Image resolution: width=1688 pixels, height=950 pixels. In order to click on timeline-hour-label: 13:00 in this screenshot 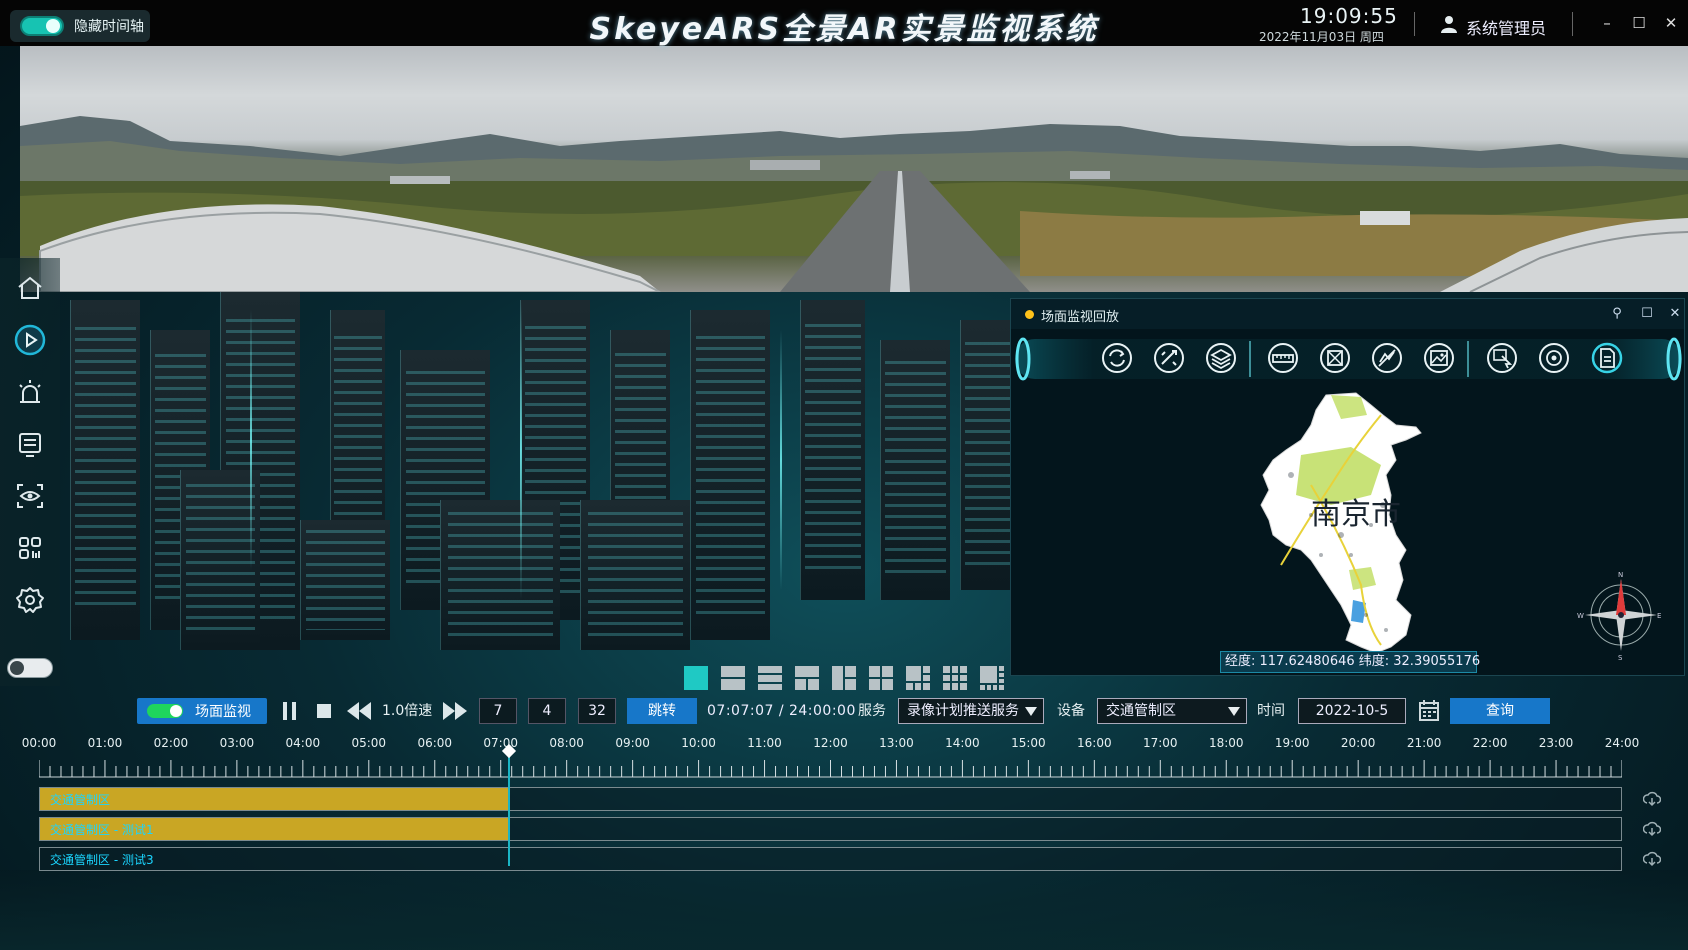, I will do `click(896, 743)`.